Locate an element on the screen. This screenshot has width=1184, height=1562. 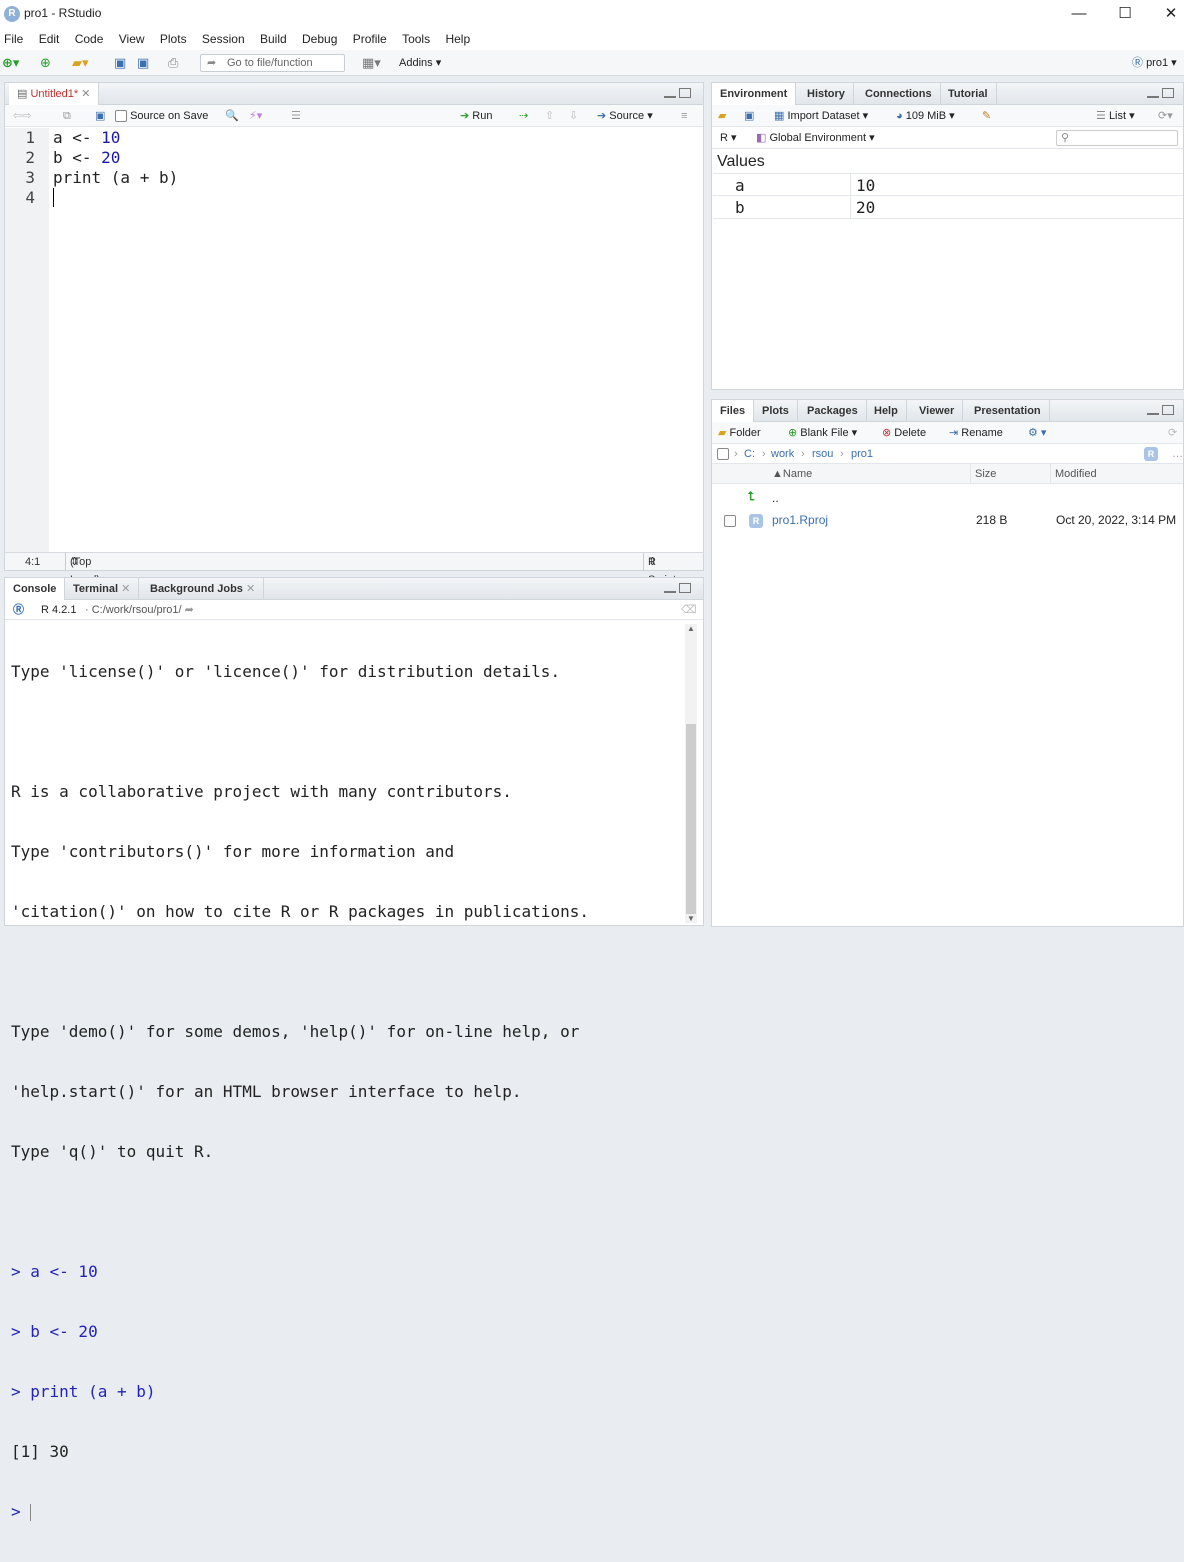
addins-menu: Addins ▾ is located at coordinates (420, 63).